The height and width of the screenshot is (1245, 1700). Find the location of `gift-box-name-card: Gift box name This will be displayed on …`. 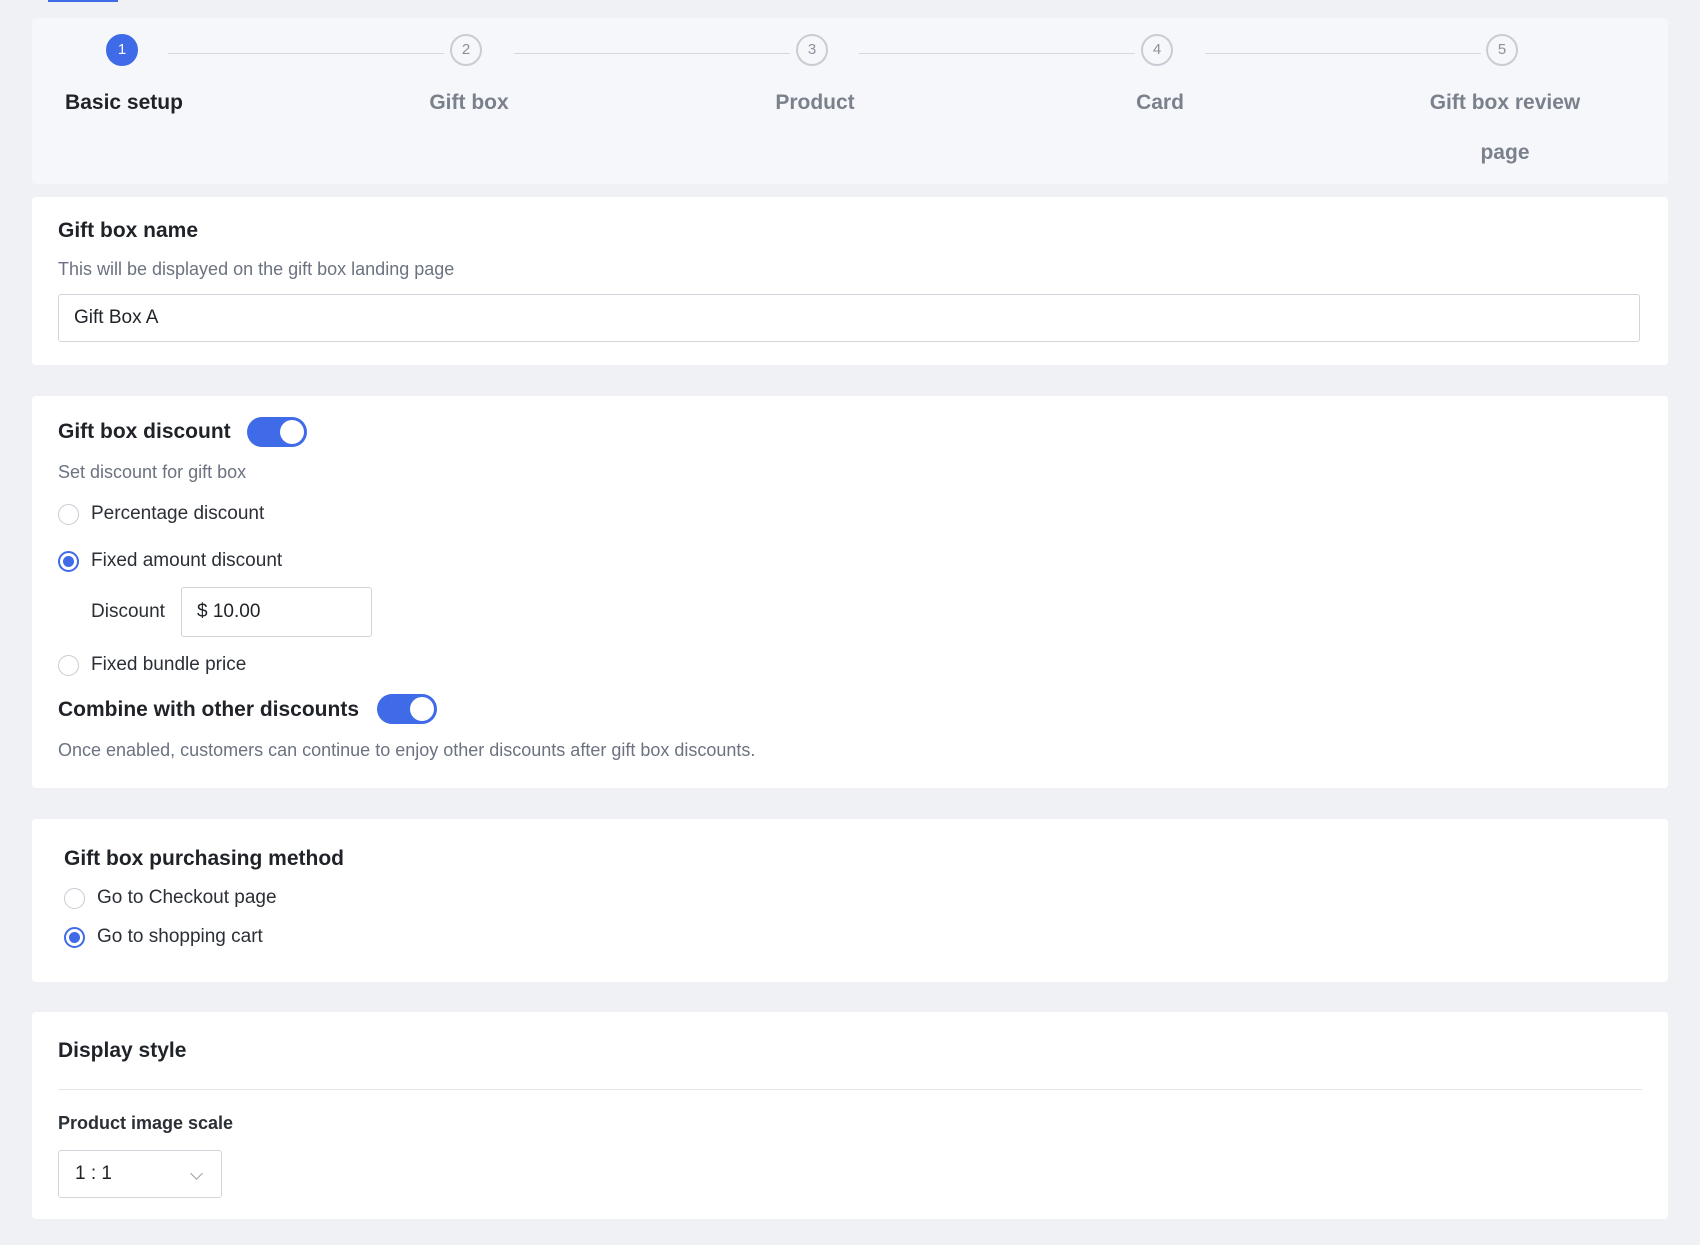

gift-box-name-card: Gift box name This will be displayed on … is located at coordinates (850, 281).